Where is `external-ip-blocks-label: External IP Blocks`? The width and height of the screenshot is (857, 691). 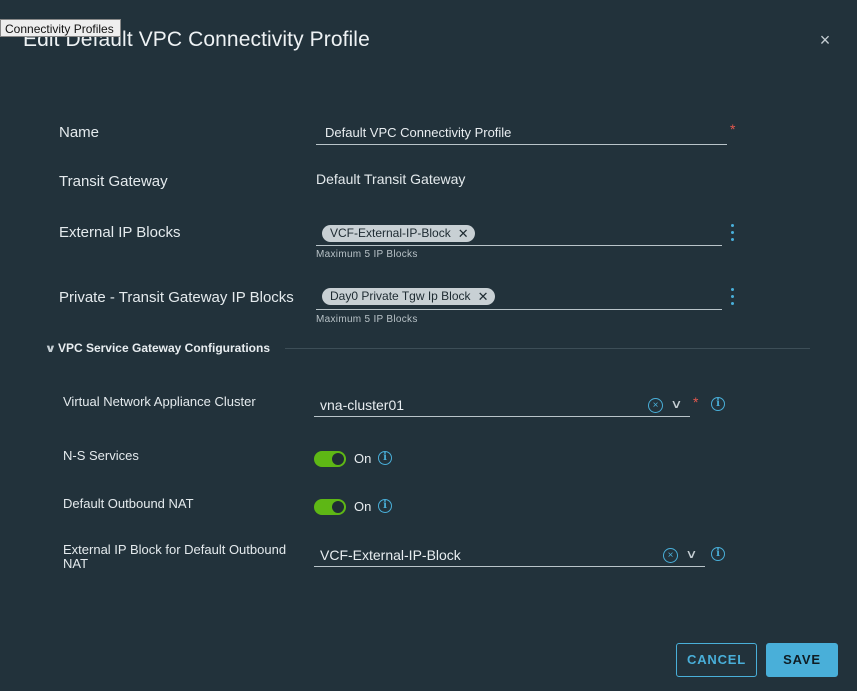 external-ip-blocks-label: External IP Blocks is located at coordinates (120, 232).